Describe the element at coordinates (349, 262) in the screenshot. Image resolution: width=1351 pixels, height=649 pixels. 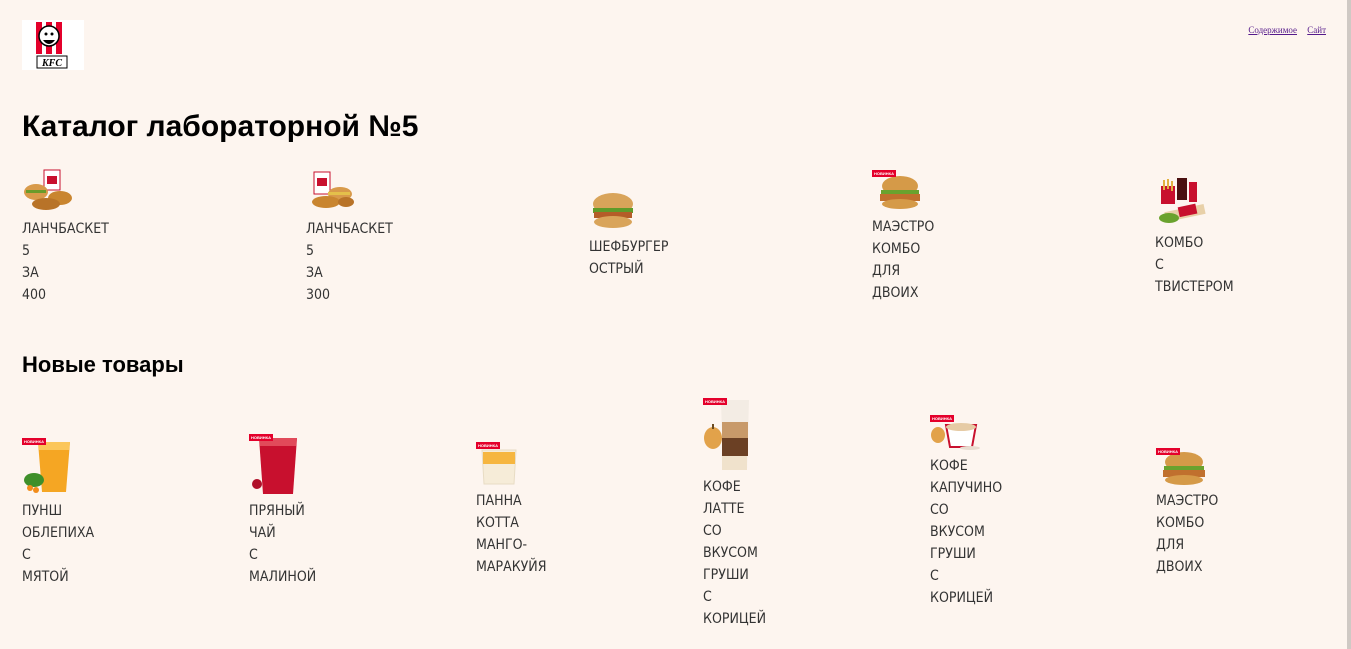
I see `catalog-item-name: ЛАНЧБАСКЕТ 5 ЗА 300` at that location.